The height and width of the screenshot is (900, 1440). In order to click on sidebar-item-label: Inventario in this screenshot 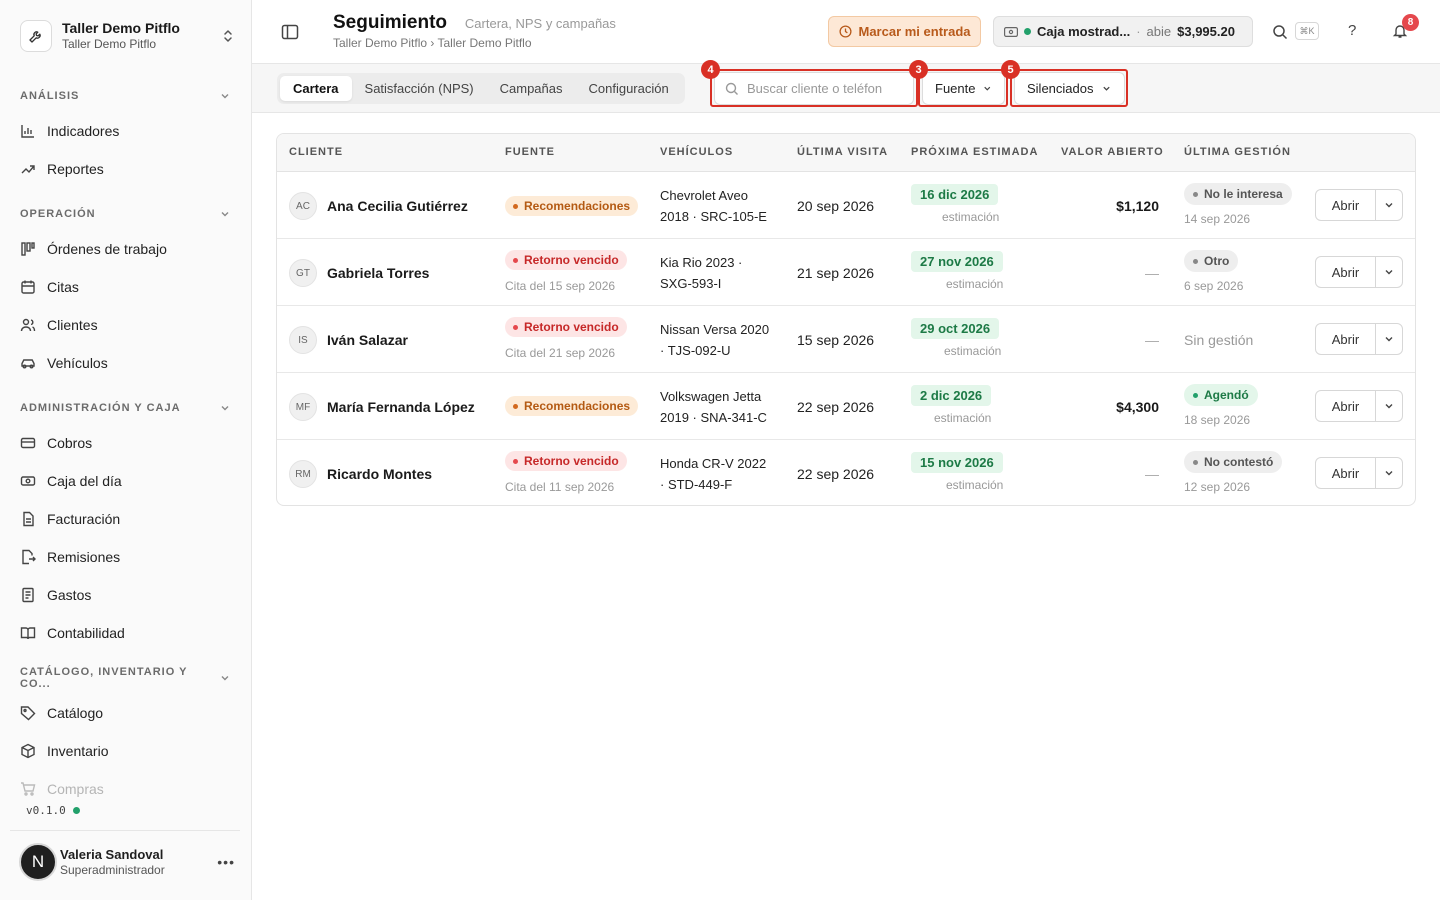, I will do `click(78, 751)`.